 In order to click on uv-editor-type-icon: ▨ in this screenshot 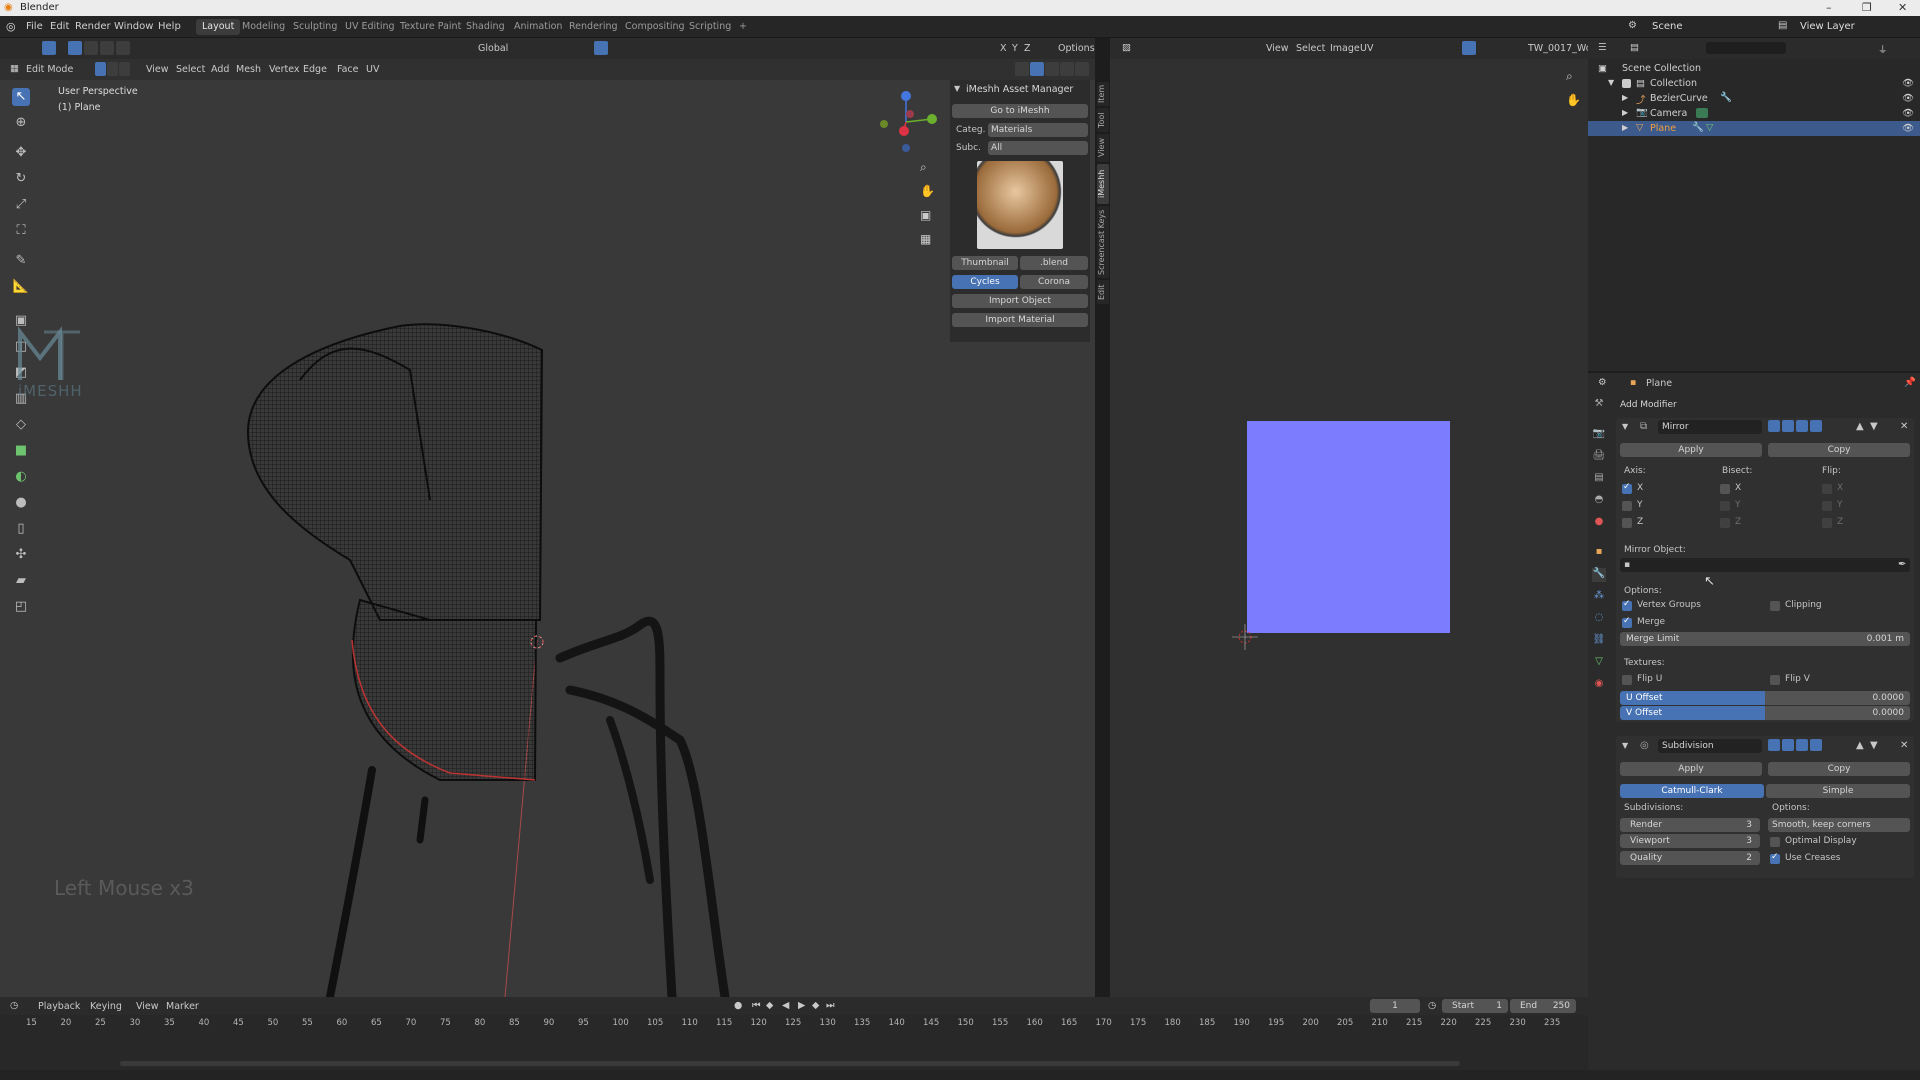, I will do `click(1126, 47)`.